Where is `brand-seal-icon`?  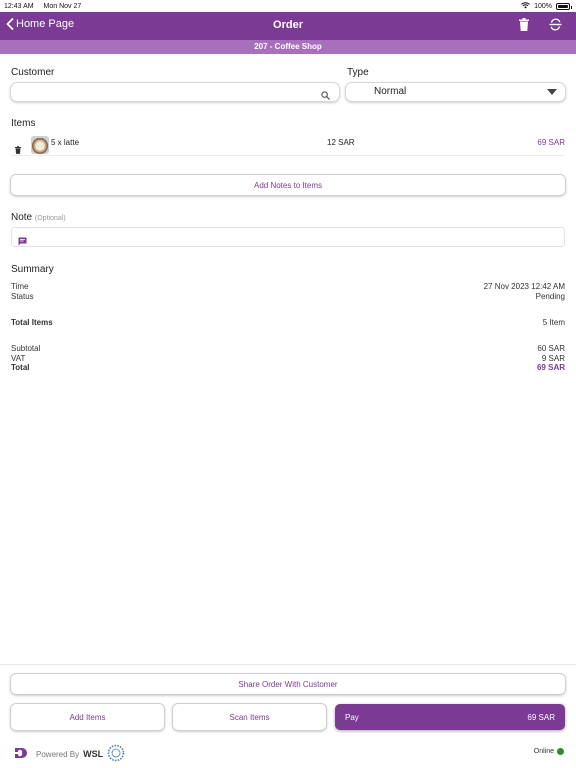
brand-seal-icon is located at coordinates (116, 754).